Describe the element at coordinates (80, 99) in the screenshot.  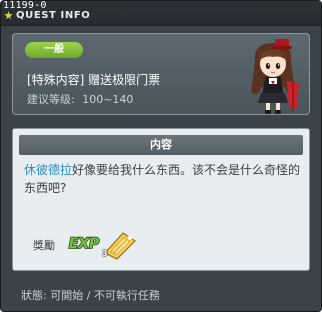
I see `recommended-level: 建议等级: 100~140` at that location.